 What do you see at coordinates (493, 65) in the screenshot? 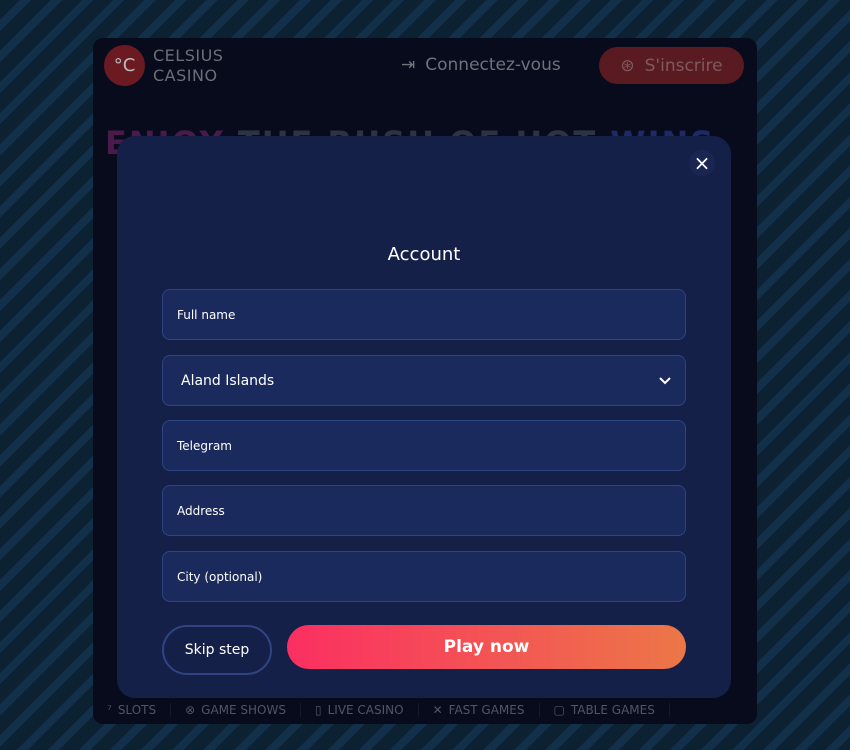
I see `login-label: Connectez-vous` at bounding box center [493, 65].